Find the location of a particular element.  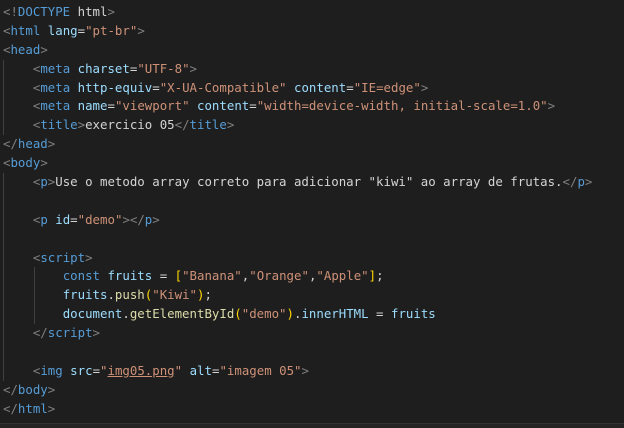

function-name: push is located at coordinates (129, 295).